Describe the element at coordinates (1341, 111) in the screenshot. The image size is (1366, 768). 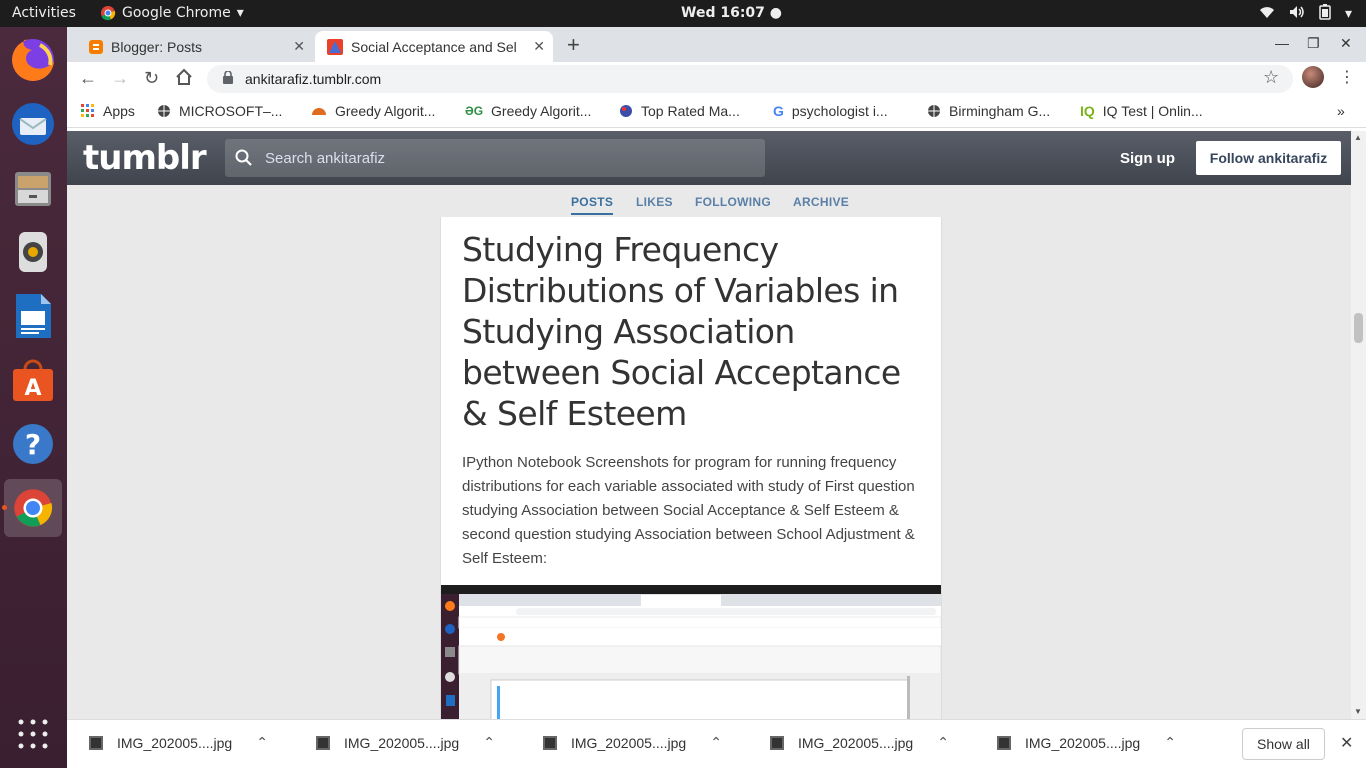
I see `more-bookmarks-icon: »` at that location.